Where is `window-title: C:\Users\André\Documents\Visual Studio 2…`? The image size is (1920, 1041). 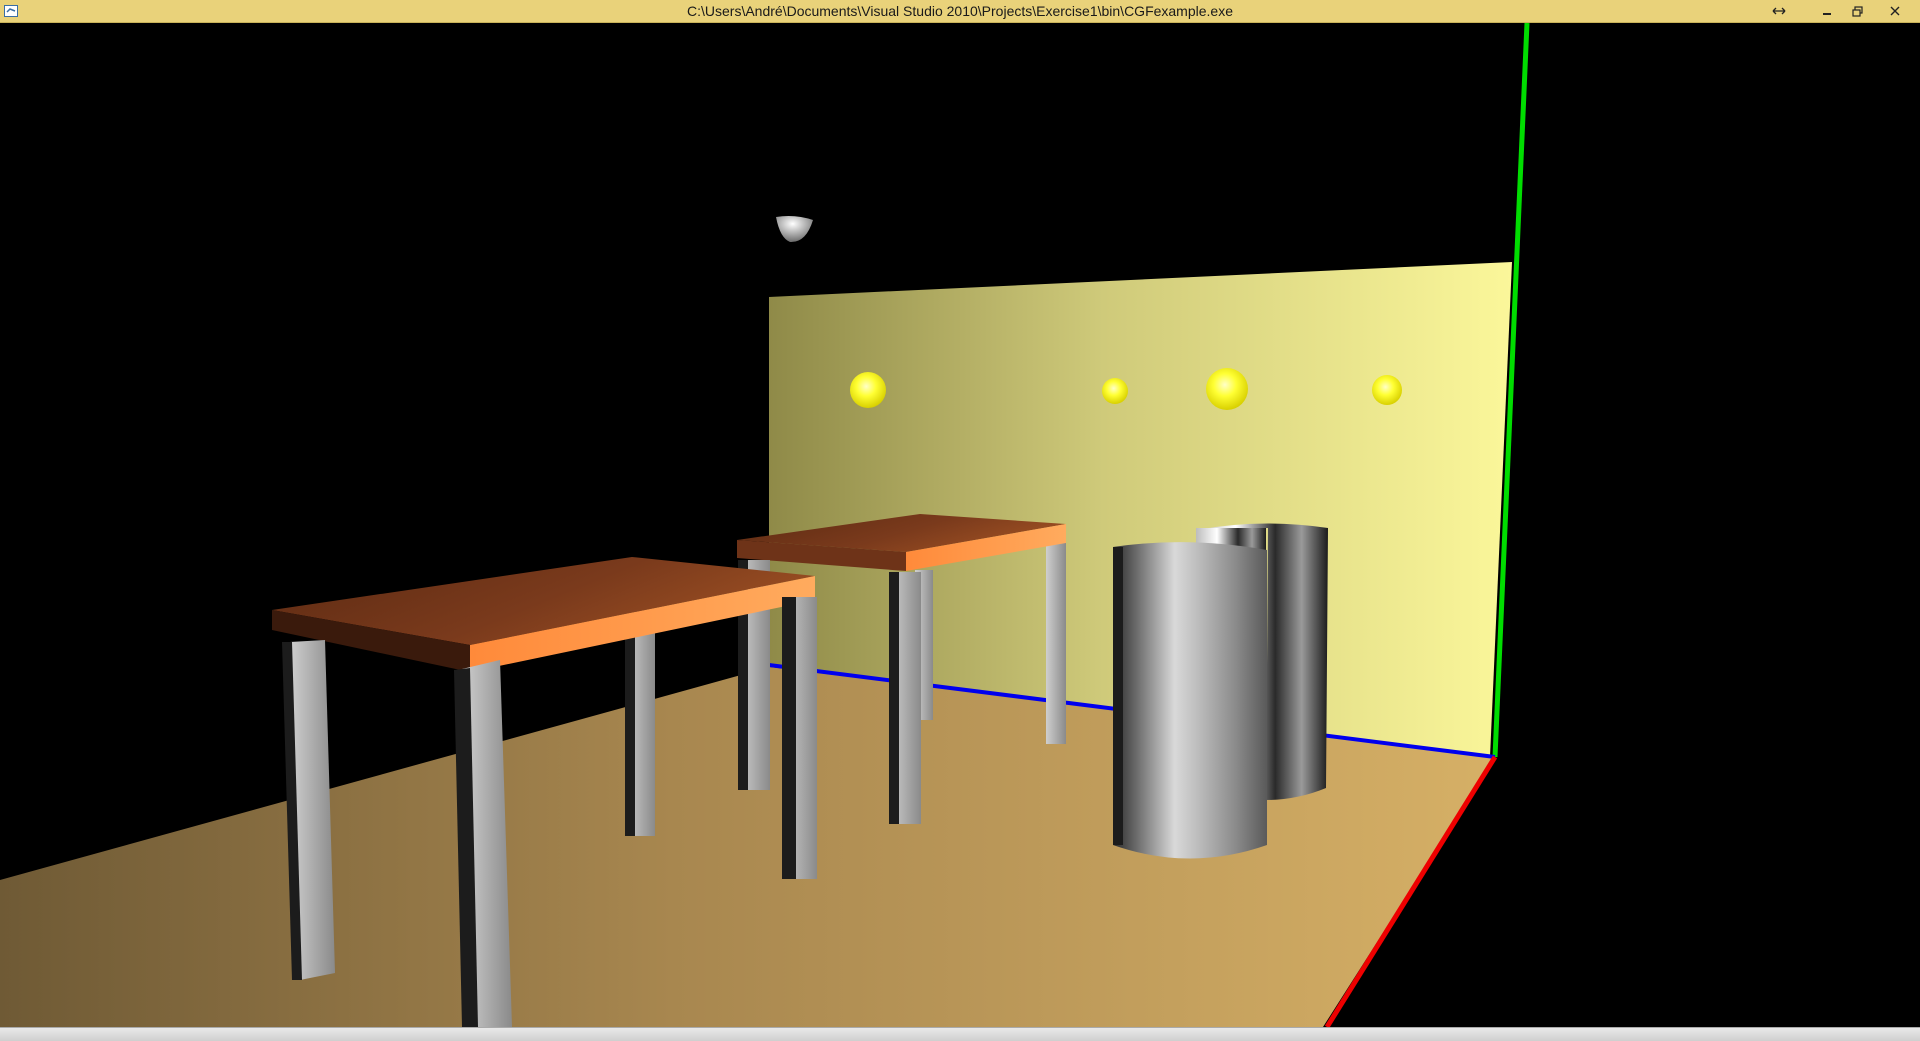 window-title: C:\Users\André\Documents\Visual Studio 2… is located at coordinates (960, 11).